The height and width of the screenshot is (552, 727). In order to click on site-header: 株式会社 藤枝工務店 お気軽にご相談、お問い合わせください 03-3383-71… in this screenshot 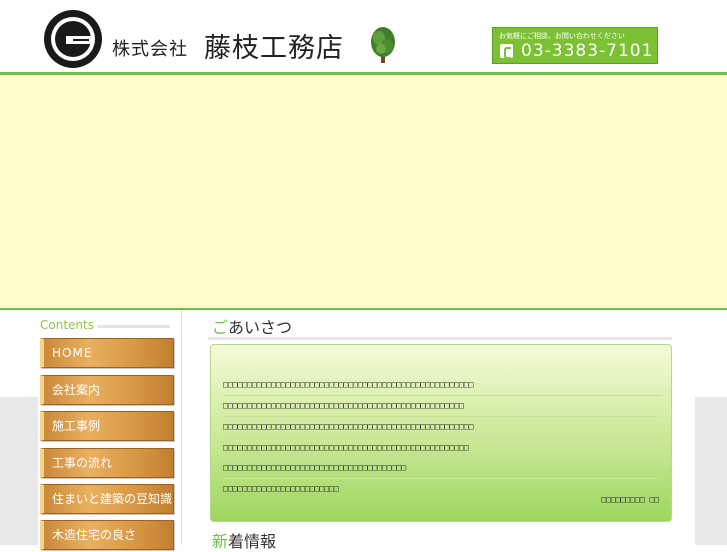, I will do `click(363, 36)`.